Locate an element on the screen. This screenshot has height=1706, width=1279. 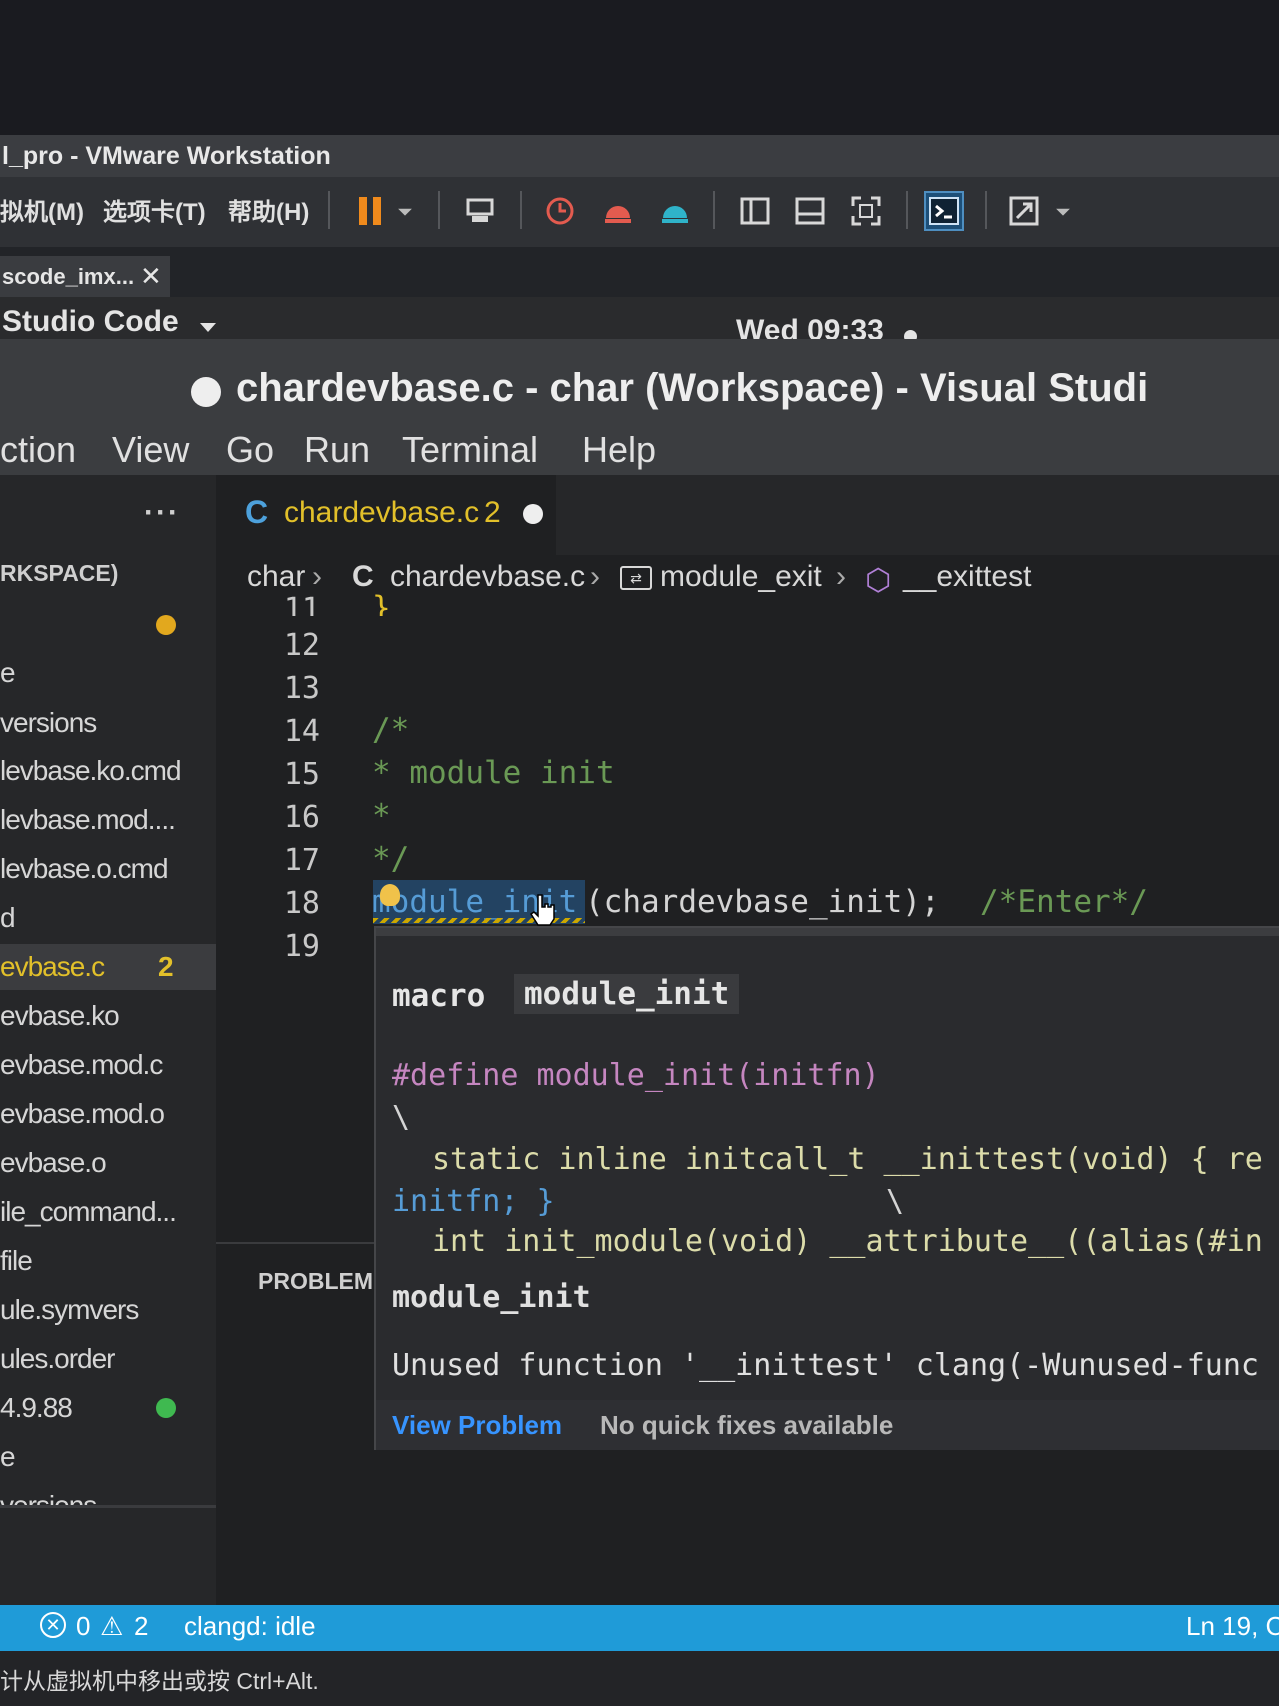
toolbar-divider is located at coordinates (714, 210).